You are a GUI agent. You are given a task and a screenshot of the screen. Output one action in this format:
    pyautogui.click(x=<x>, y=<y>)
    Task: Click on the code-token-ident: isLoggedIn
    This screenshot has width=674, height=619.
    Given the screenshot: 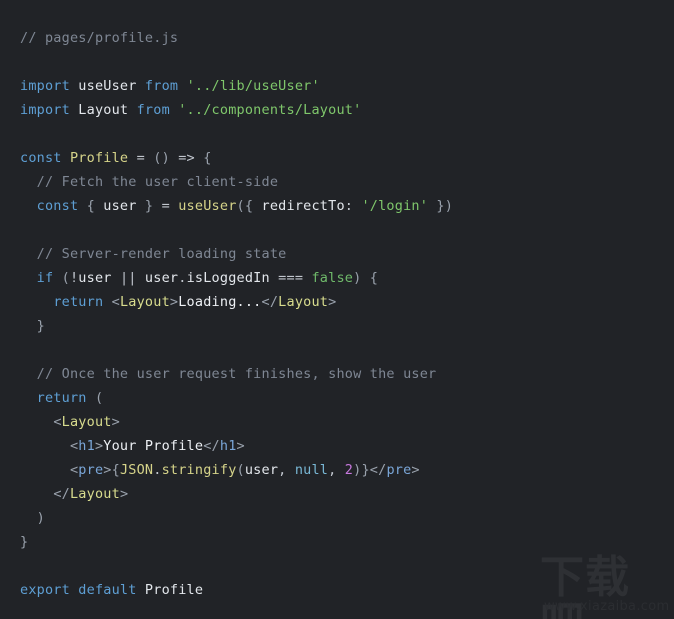 What is the action you would take?
    pyautogui.click(x=228, y=278)
    